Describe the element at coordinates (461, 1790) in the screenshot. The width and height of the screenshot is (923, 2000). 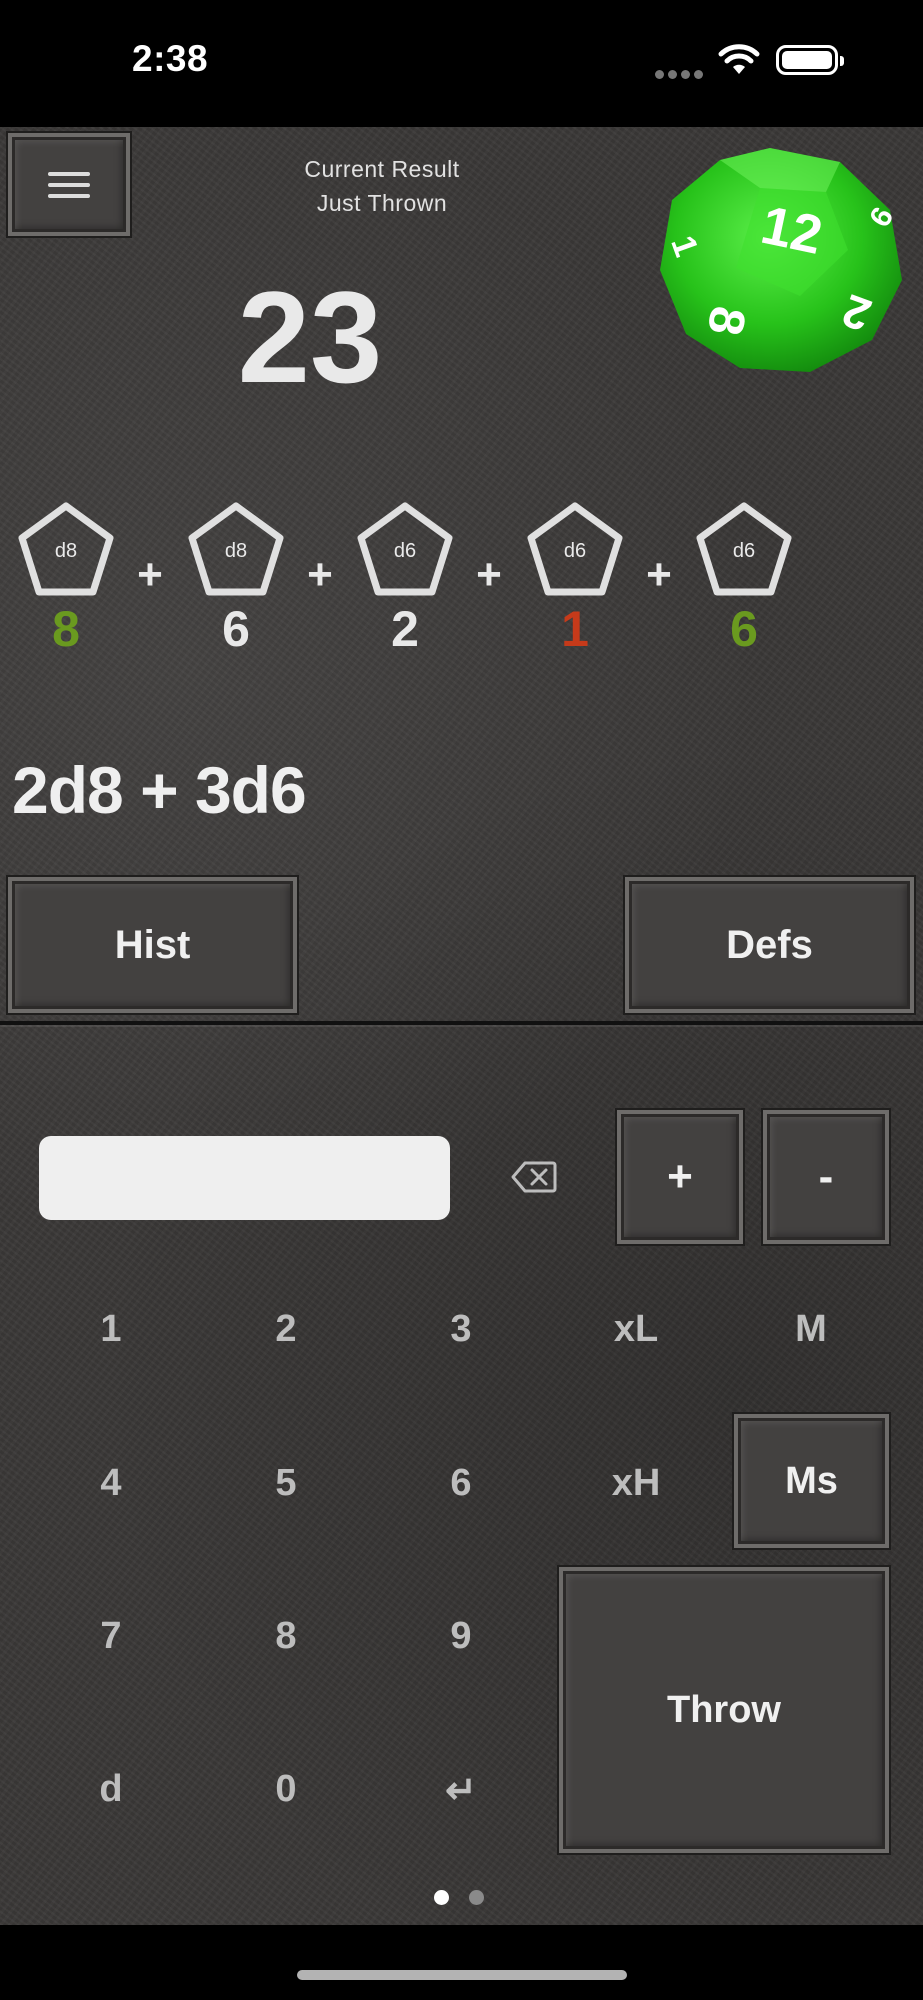
I see `key-enter: ↵` at that location.